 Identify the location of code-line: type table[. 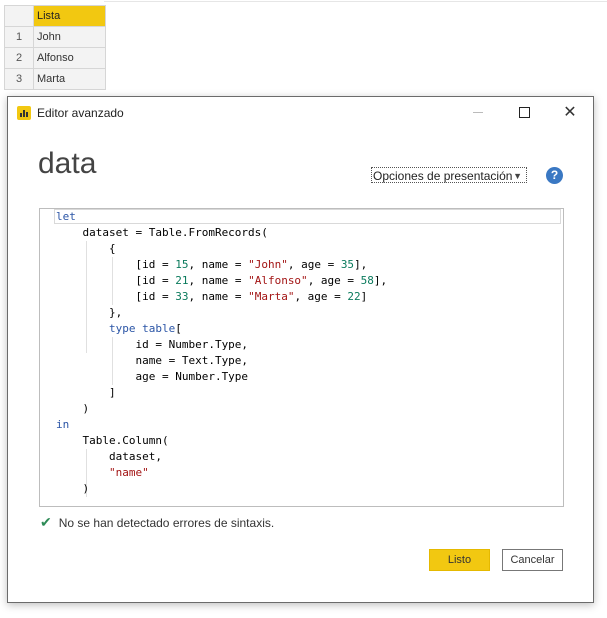
(221, 329).